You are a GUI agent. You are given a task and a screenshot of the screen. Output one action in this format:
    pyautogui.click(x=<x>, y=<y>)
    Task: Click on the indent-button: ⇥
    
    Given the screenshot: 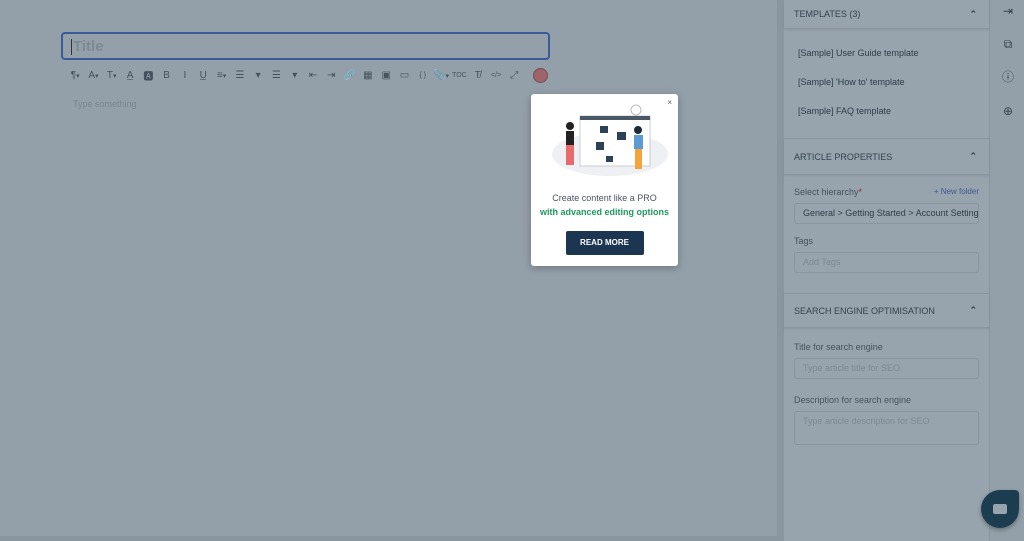 What is the action you would take?
    pyautogui.click(x=331, y=75)
    